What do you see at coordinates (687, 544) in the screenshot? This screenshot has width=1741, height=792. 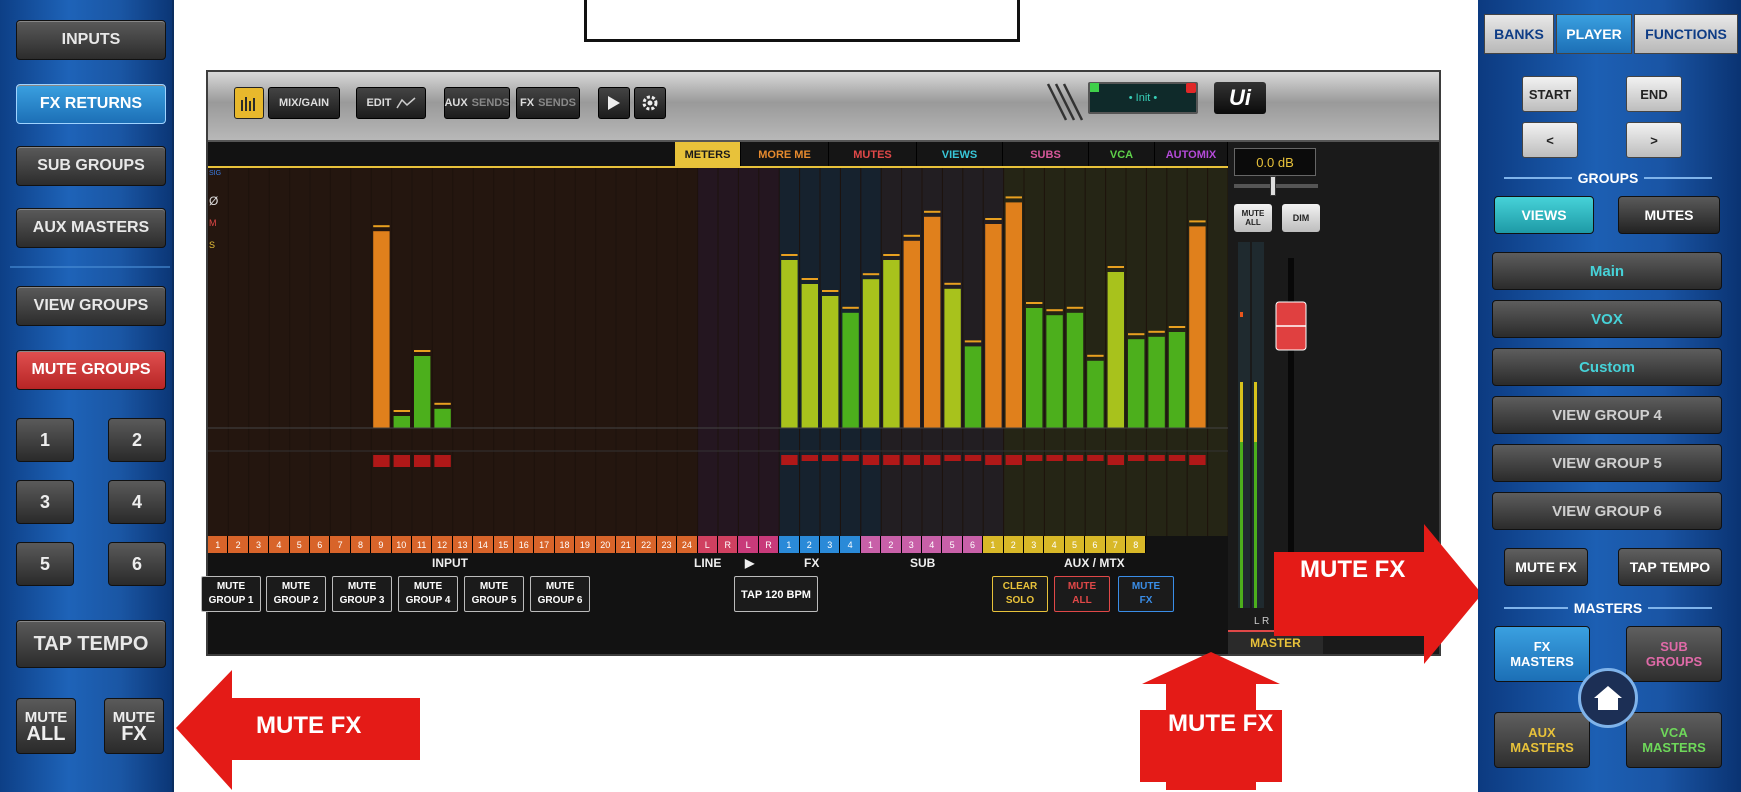 I see `channel-number: 24` at bounding box center [687, 544].